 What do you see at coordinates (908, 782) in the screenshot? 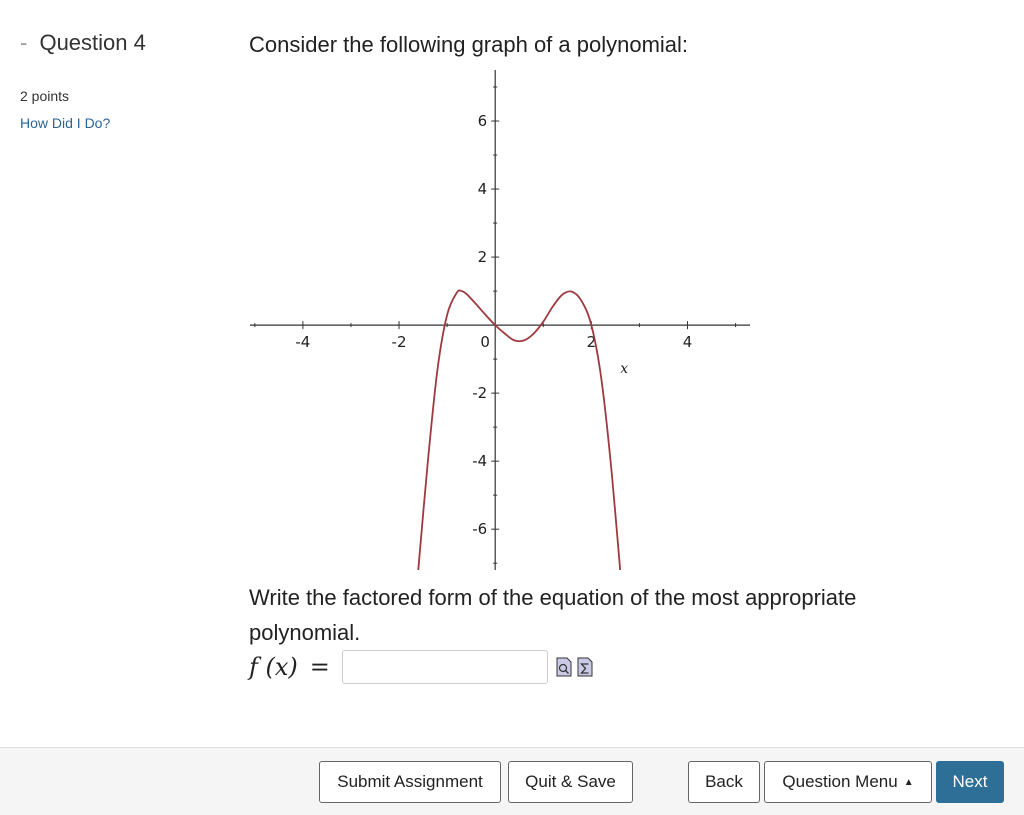
I see `caret-up-icon: ▲` at bounding box center [908, 782].